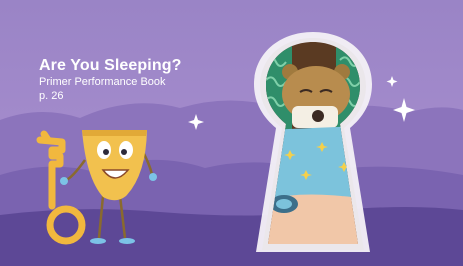 The image size is (463, 266). I want to click on slide-subtitle: Primer Performance Book, so click(102, 82).